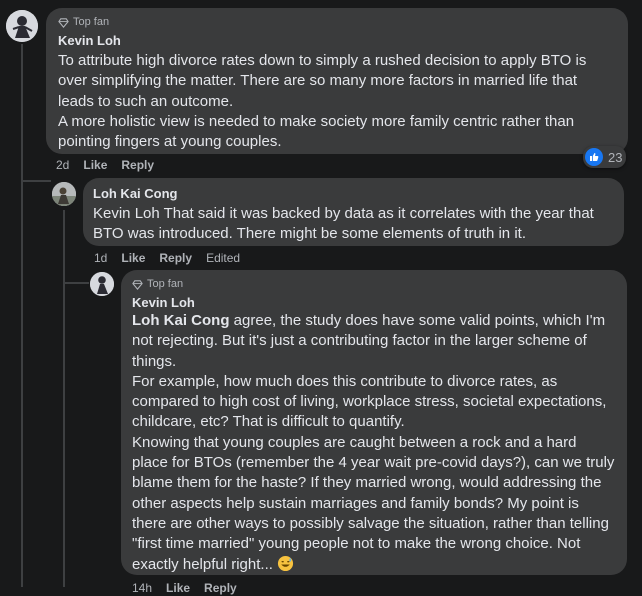 Image resolution: width=642 pixels, height=596 pixels. What do you see at coordinates (100, 258) in the screenshot?
I see `comment-timestamp: 1d` at bounding box center [100, 258].